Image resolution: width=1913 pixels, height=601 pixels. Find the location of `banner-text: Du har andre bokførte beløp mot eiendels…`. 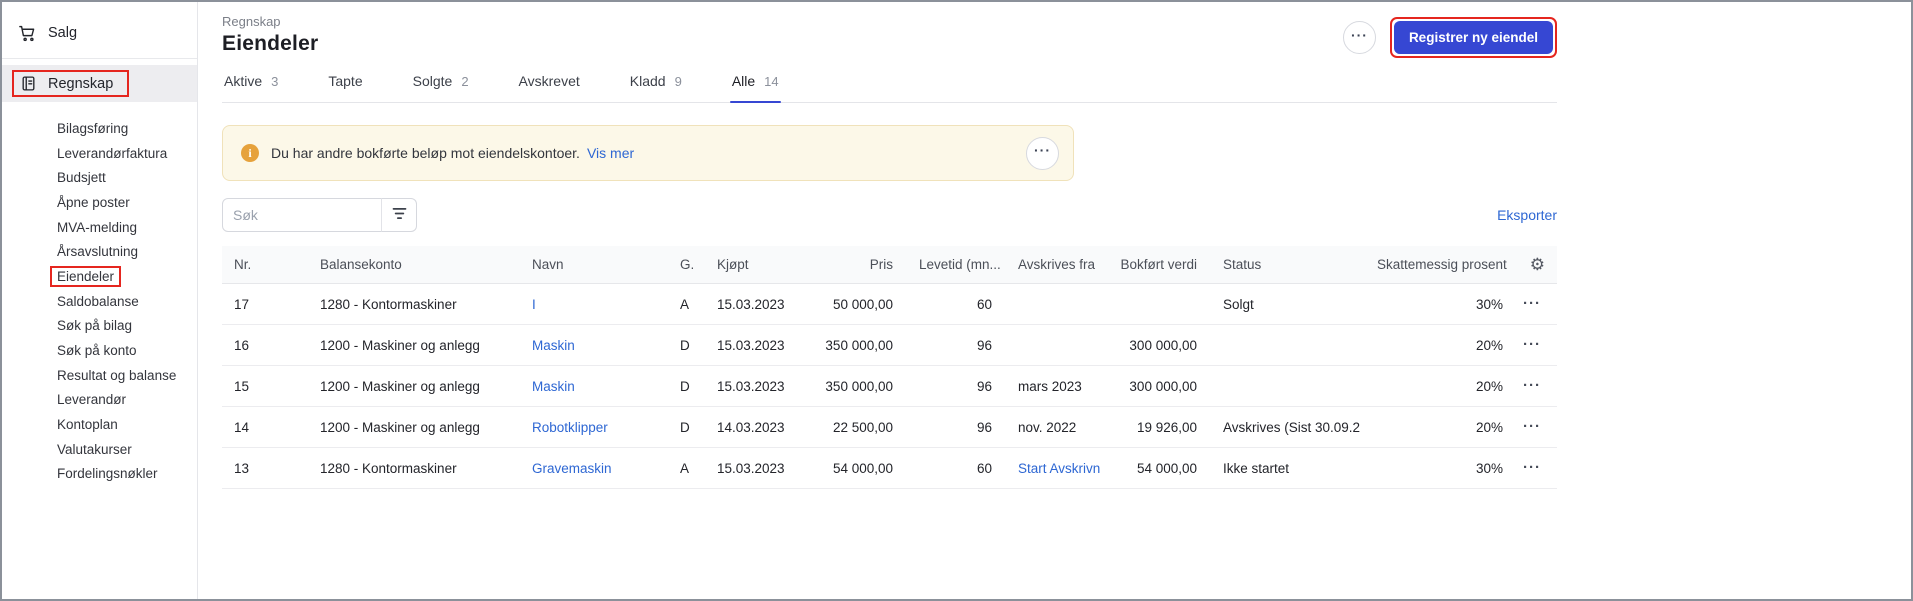

banner-text: Du har andre bokførte beløp mot eiendels… is located at coordinates (425, 153).